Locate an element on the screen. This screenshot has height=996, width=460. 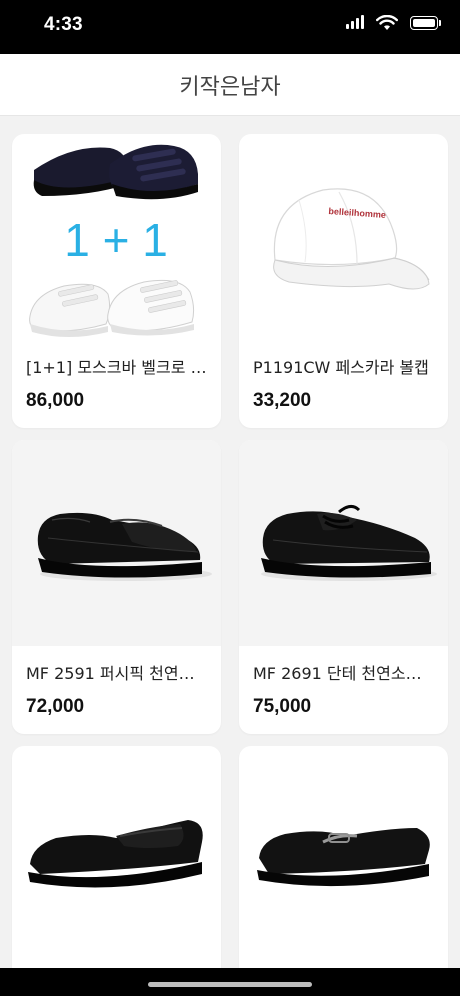
battery-icon is located at coordinates (425, 23).